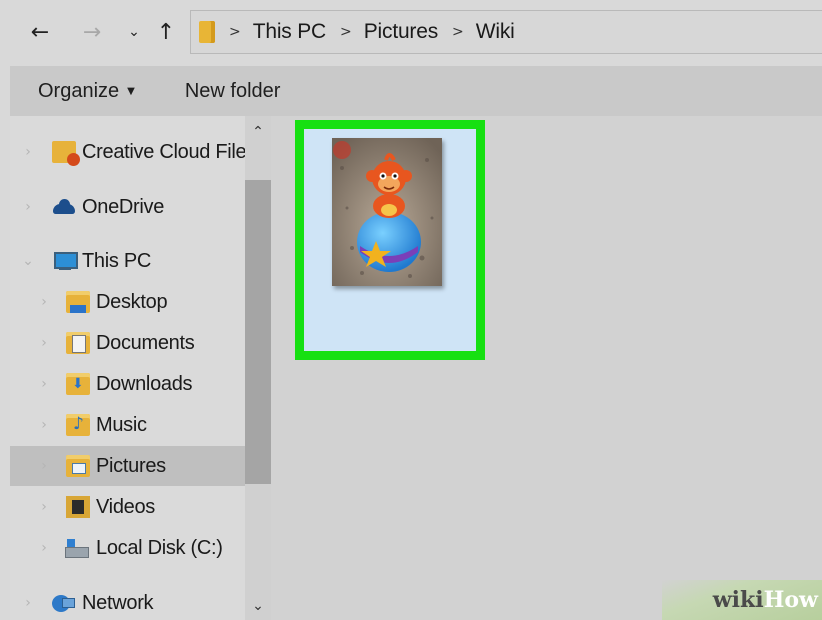 This screenshot has height=620, width=822. Describe the element at coordinates (132, 302) in the screenshot. I see `sidebar-item-label: Desktop` at that location.